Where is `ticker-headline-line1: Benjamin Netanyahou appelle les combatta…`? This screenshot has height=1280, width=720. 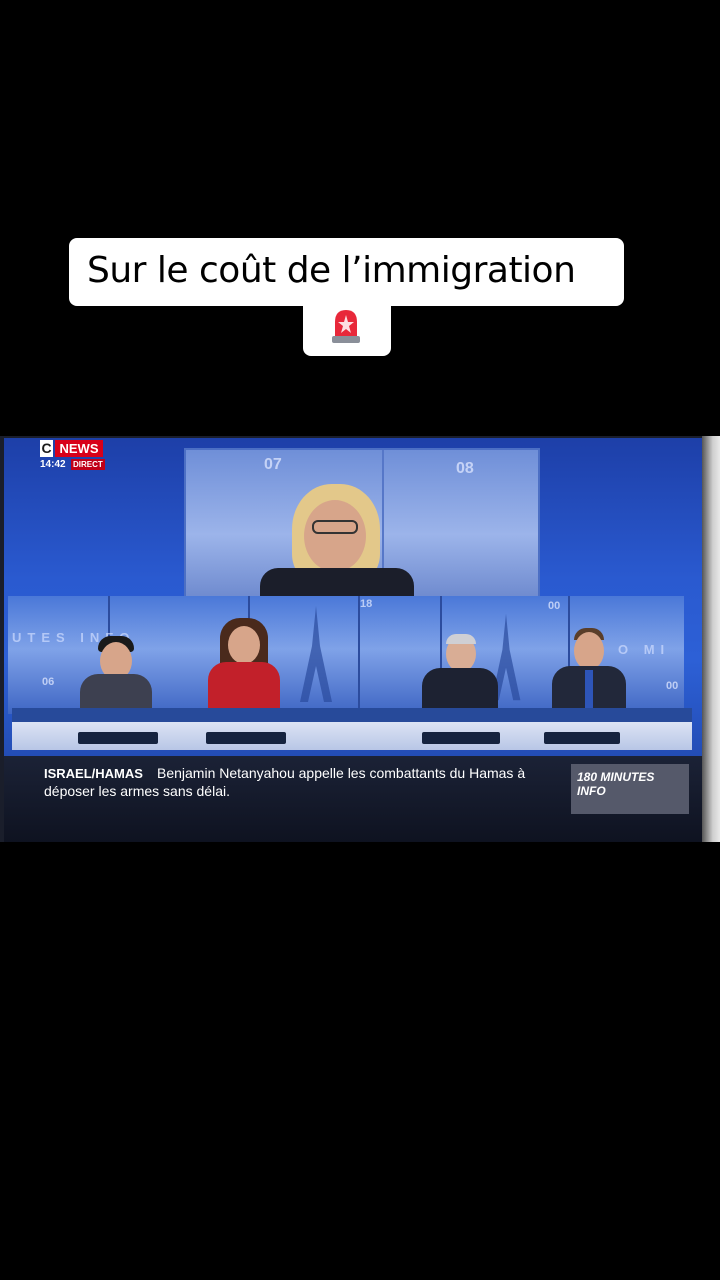
ticker-headline-line1: Benjamin Netanyahou appelle les combatta… is located at coordinates (341, 773).